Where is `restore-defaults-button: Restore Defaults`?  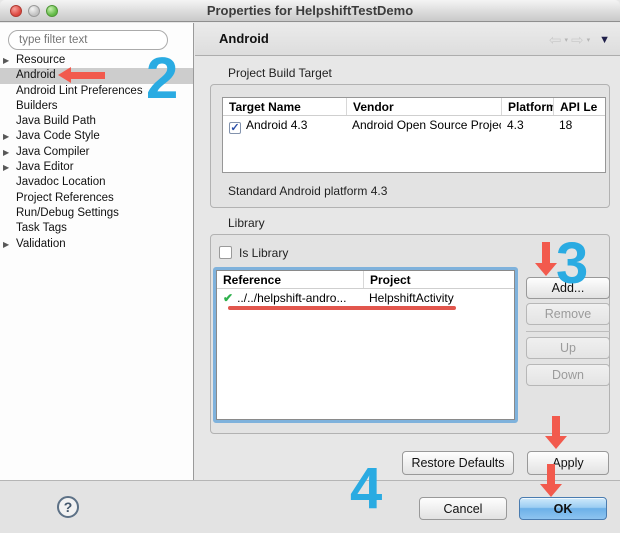 restore-defaults-button: Restore Defaults is located at coordinates (458, 463).